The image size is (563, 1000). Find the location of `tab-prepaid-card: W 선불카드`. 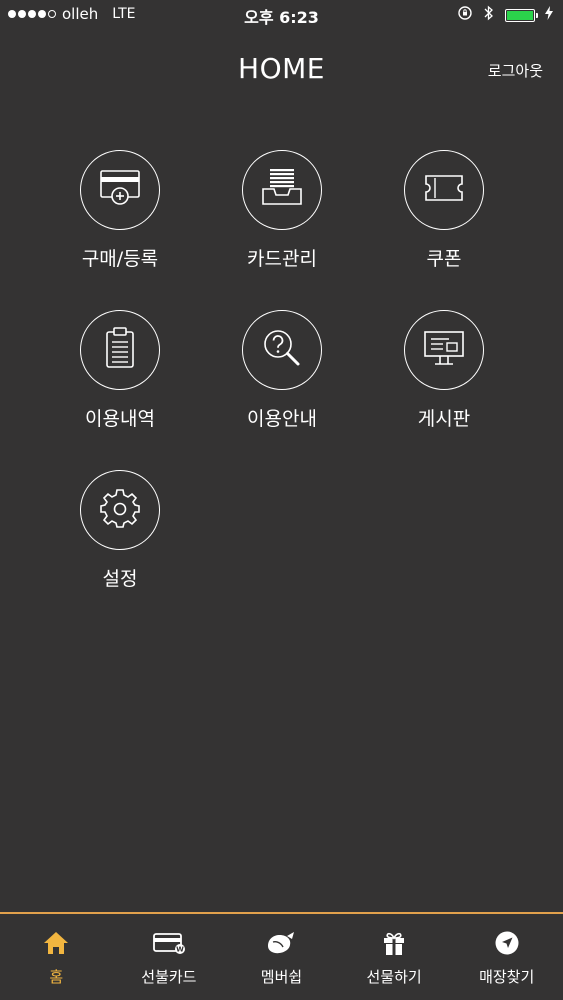

tab-prepaid-card: W 선불카드 is located at coordinates (169, 957).